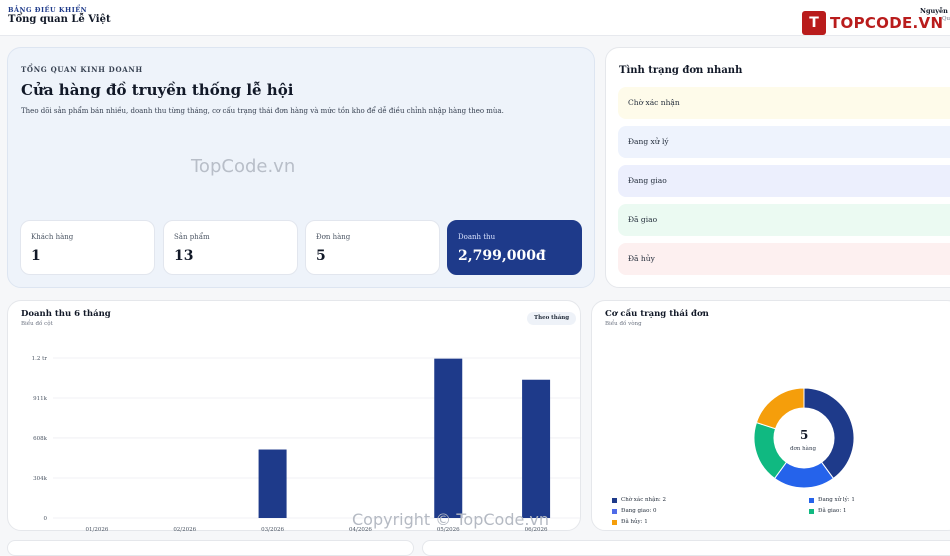 The image size is (950, 556). Describe the element at coordinates (832, 511) in the screenshot. I see `legend-label: Đã giao: 1` at that location.